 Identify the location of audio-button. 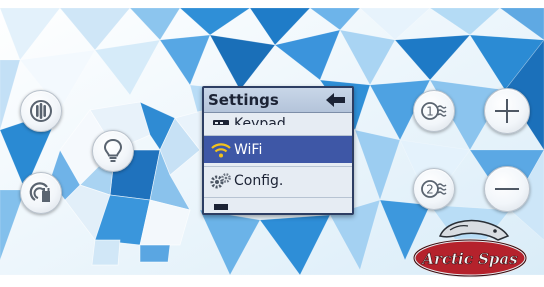
(41, 193).